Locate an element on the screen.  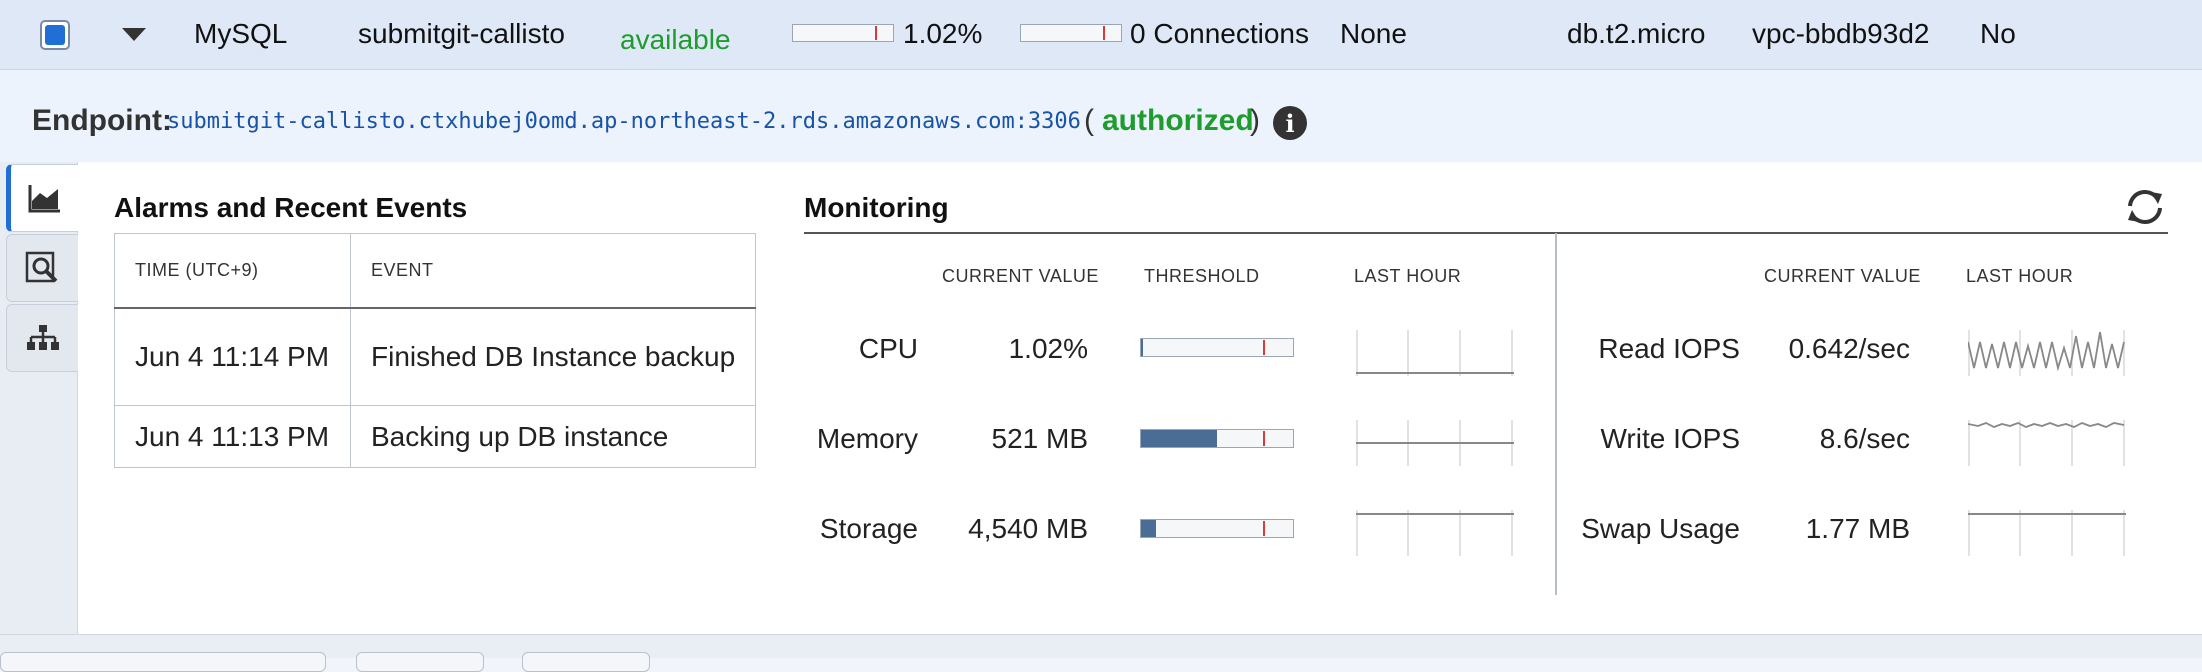
metrics-divider is located at coordinates (1556, 414).